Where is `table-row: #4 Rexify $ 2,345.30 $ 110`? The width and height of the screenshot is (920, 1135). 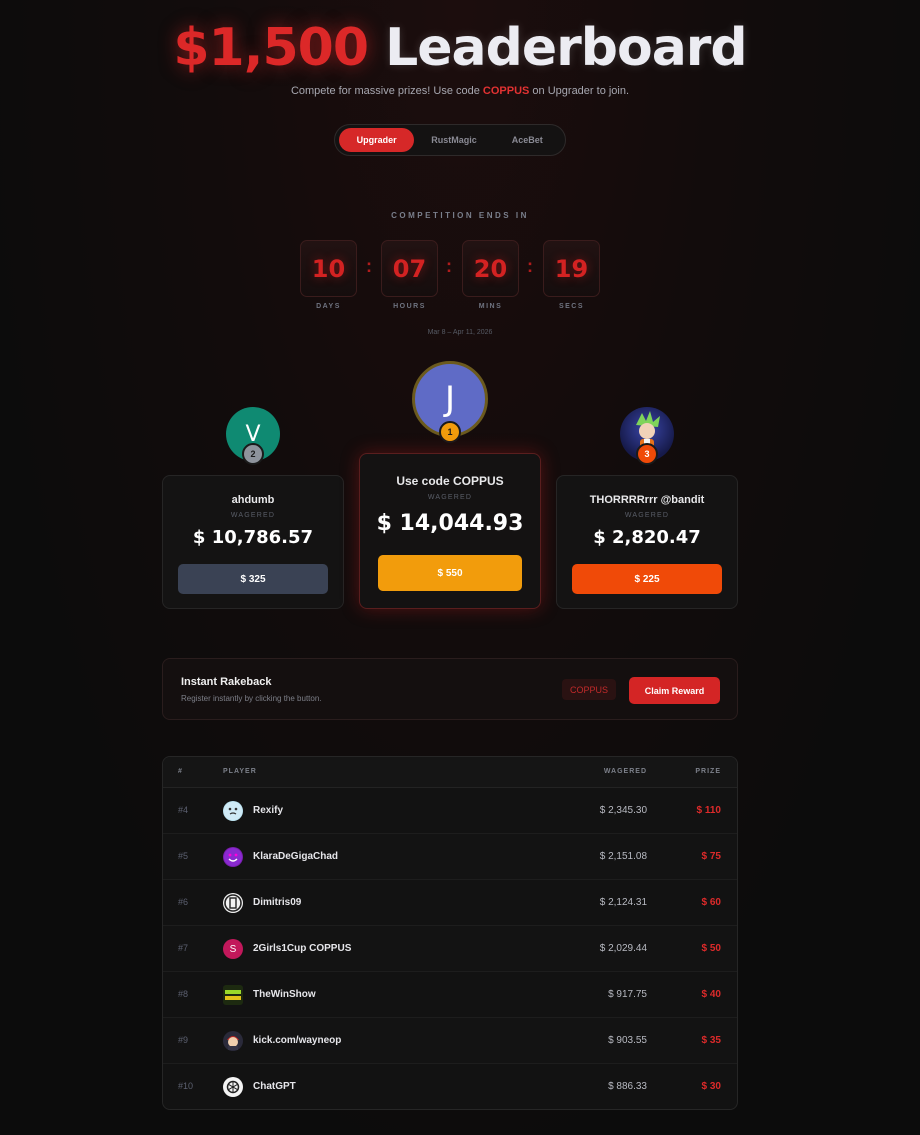 table-row: #4 Rexify $ 2,345.30 $ 110 is located at coordinates (450, 811).